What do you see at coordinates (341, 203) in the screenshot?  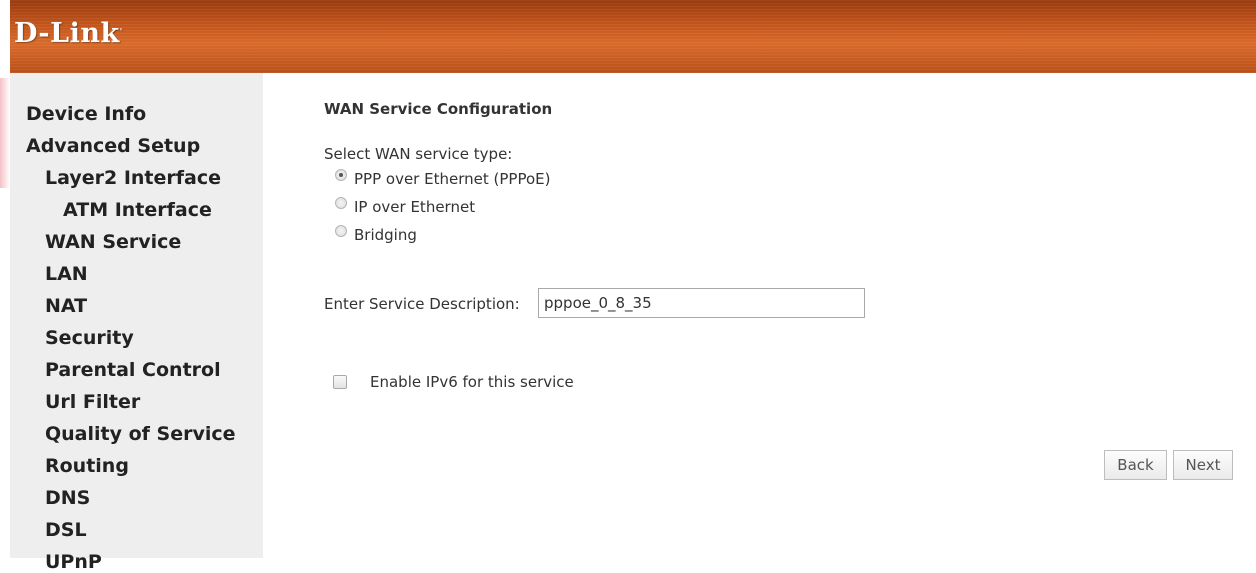 I see `radio-ipoe` at bounding box center [341, 203].